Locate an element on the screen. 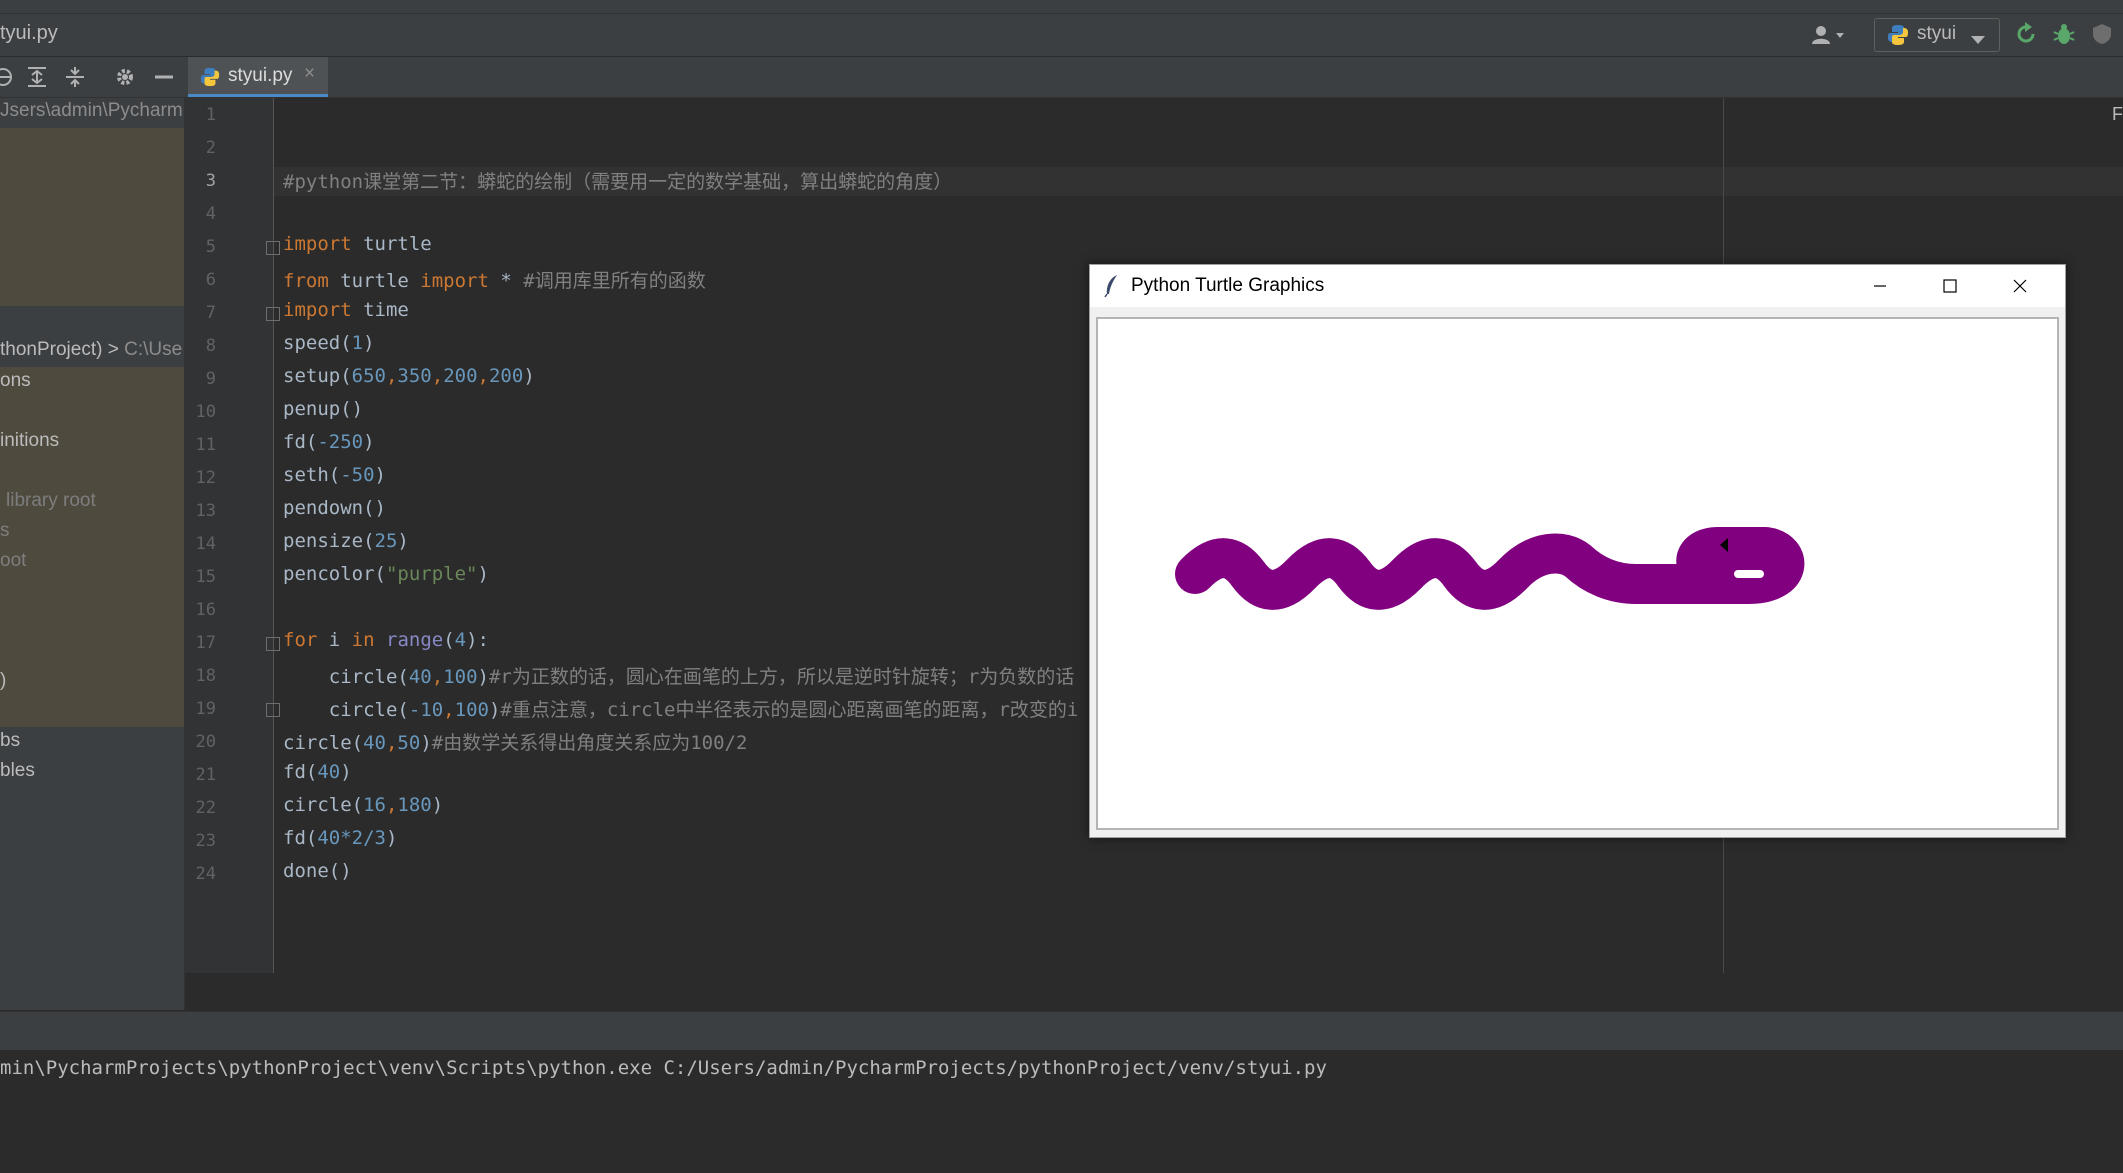  code-line: import time is located at coordinates (346, 310).